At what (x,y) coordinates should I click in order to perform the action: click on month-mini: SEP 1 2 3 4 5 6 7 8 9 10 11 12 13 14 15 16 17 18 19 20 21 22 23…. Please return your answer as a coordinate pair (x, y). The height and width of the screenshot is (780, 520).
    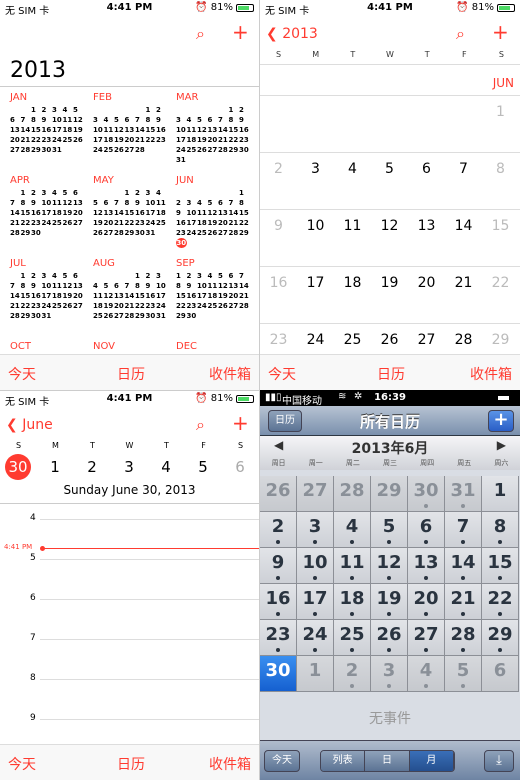
    Looking at the image, I should click on (216, 289).